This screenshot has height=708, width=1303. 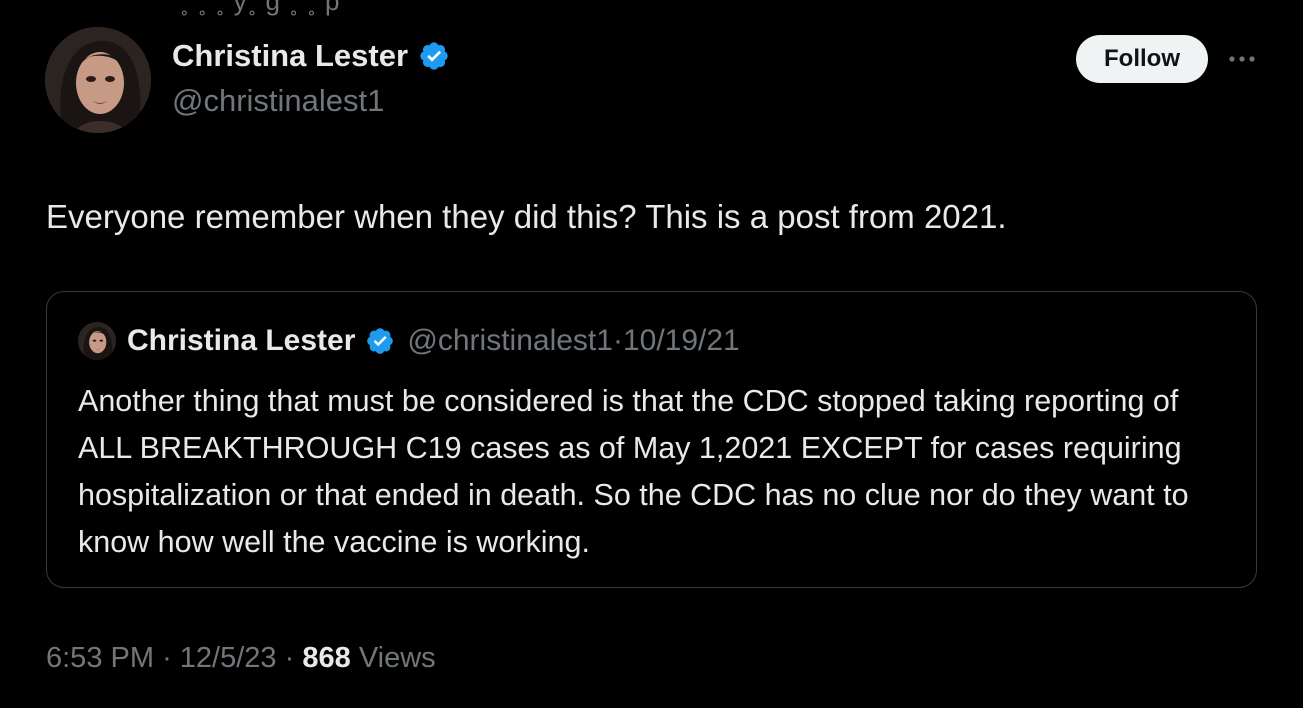 I want to click on tweet-time: 6:53 PM, so click(x=100, y=658).